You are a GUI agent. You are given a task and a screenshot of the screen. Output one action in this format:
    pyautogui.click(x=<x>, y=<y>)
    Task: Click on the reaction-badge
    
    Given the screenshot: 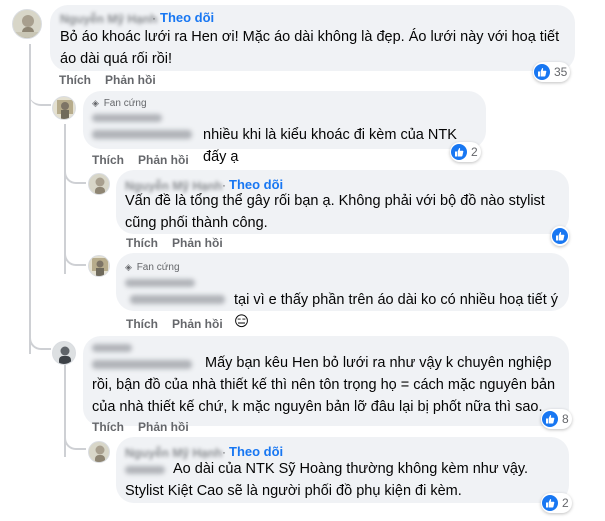 What is the action you would take?
    pyautogui.click(x=560, y=236)
    